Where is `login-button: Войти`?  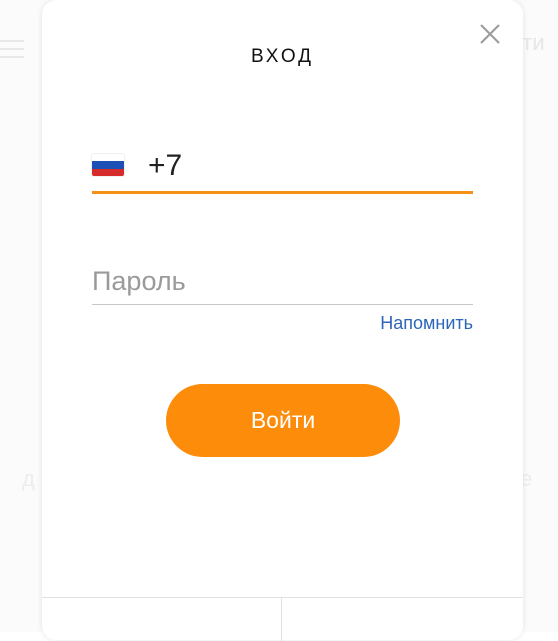 login-button: Войти is located at coordinates (283, 420).